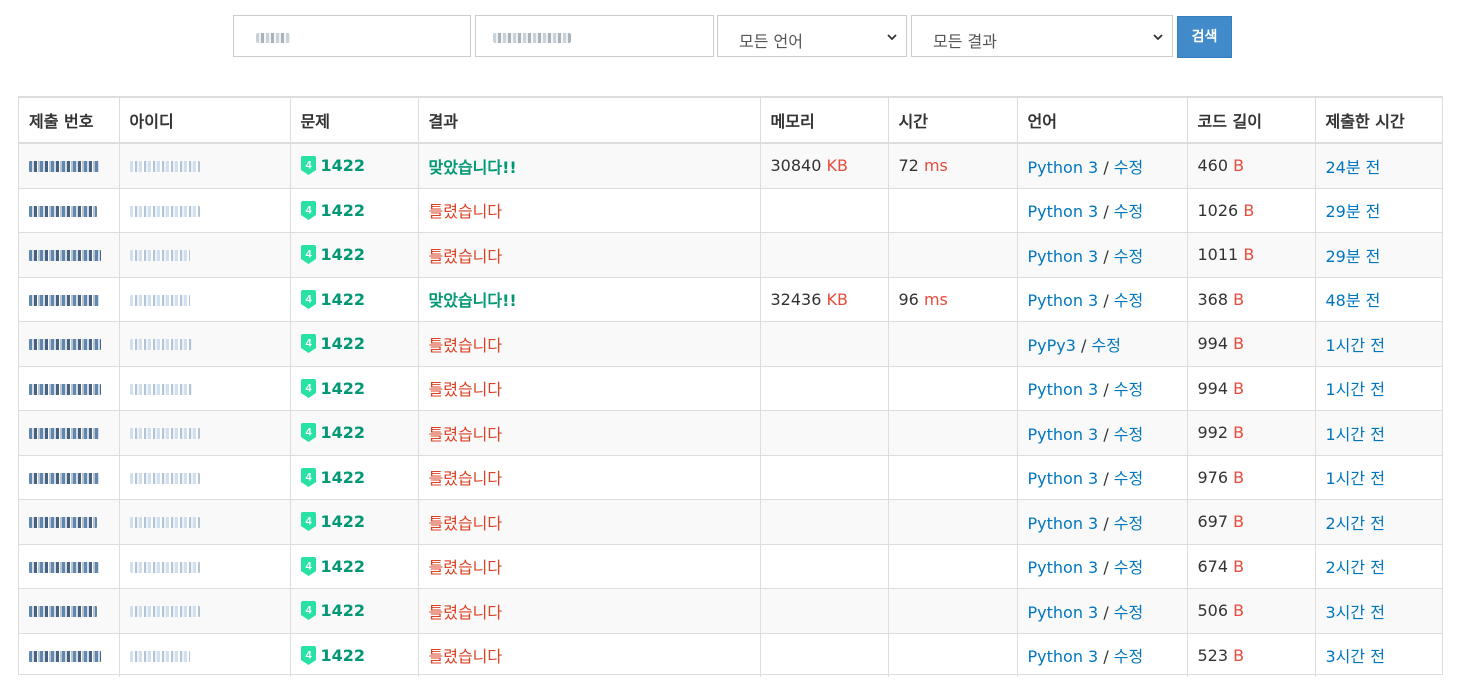 The image size is (1458, 692). What do you see at coordinates (1042, 36) in the screenshot?
I see `result-select: 모든 결과` at bounding box center [1042, 36].